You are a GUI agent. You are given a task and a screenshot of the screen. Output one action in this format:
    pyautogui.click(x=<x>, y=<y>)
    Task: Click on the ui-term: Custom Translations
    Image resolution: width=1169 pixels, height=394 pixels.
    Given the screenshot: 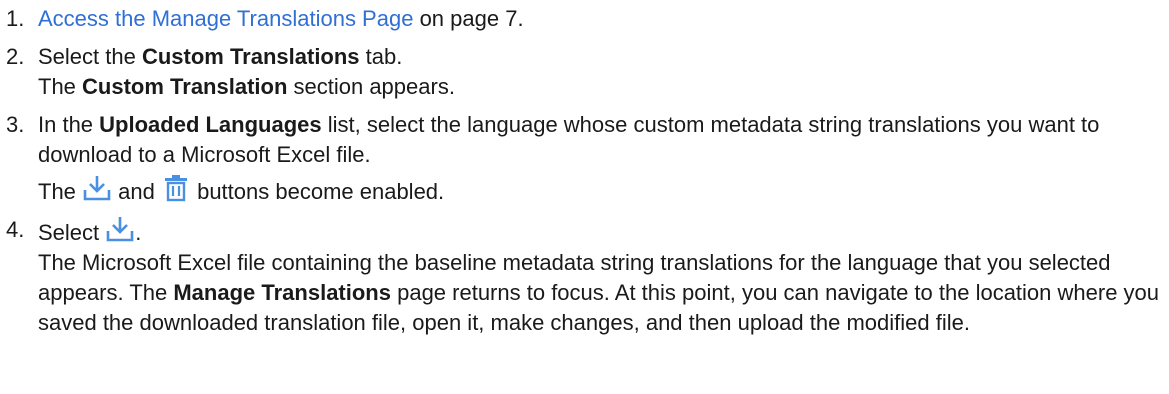 What is the action you would take?
    pyautogui.click(x=250, y=56)
    